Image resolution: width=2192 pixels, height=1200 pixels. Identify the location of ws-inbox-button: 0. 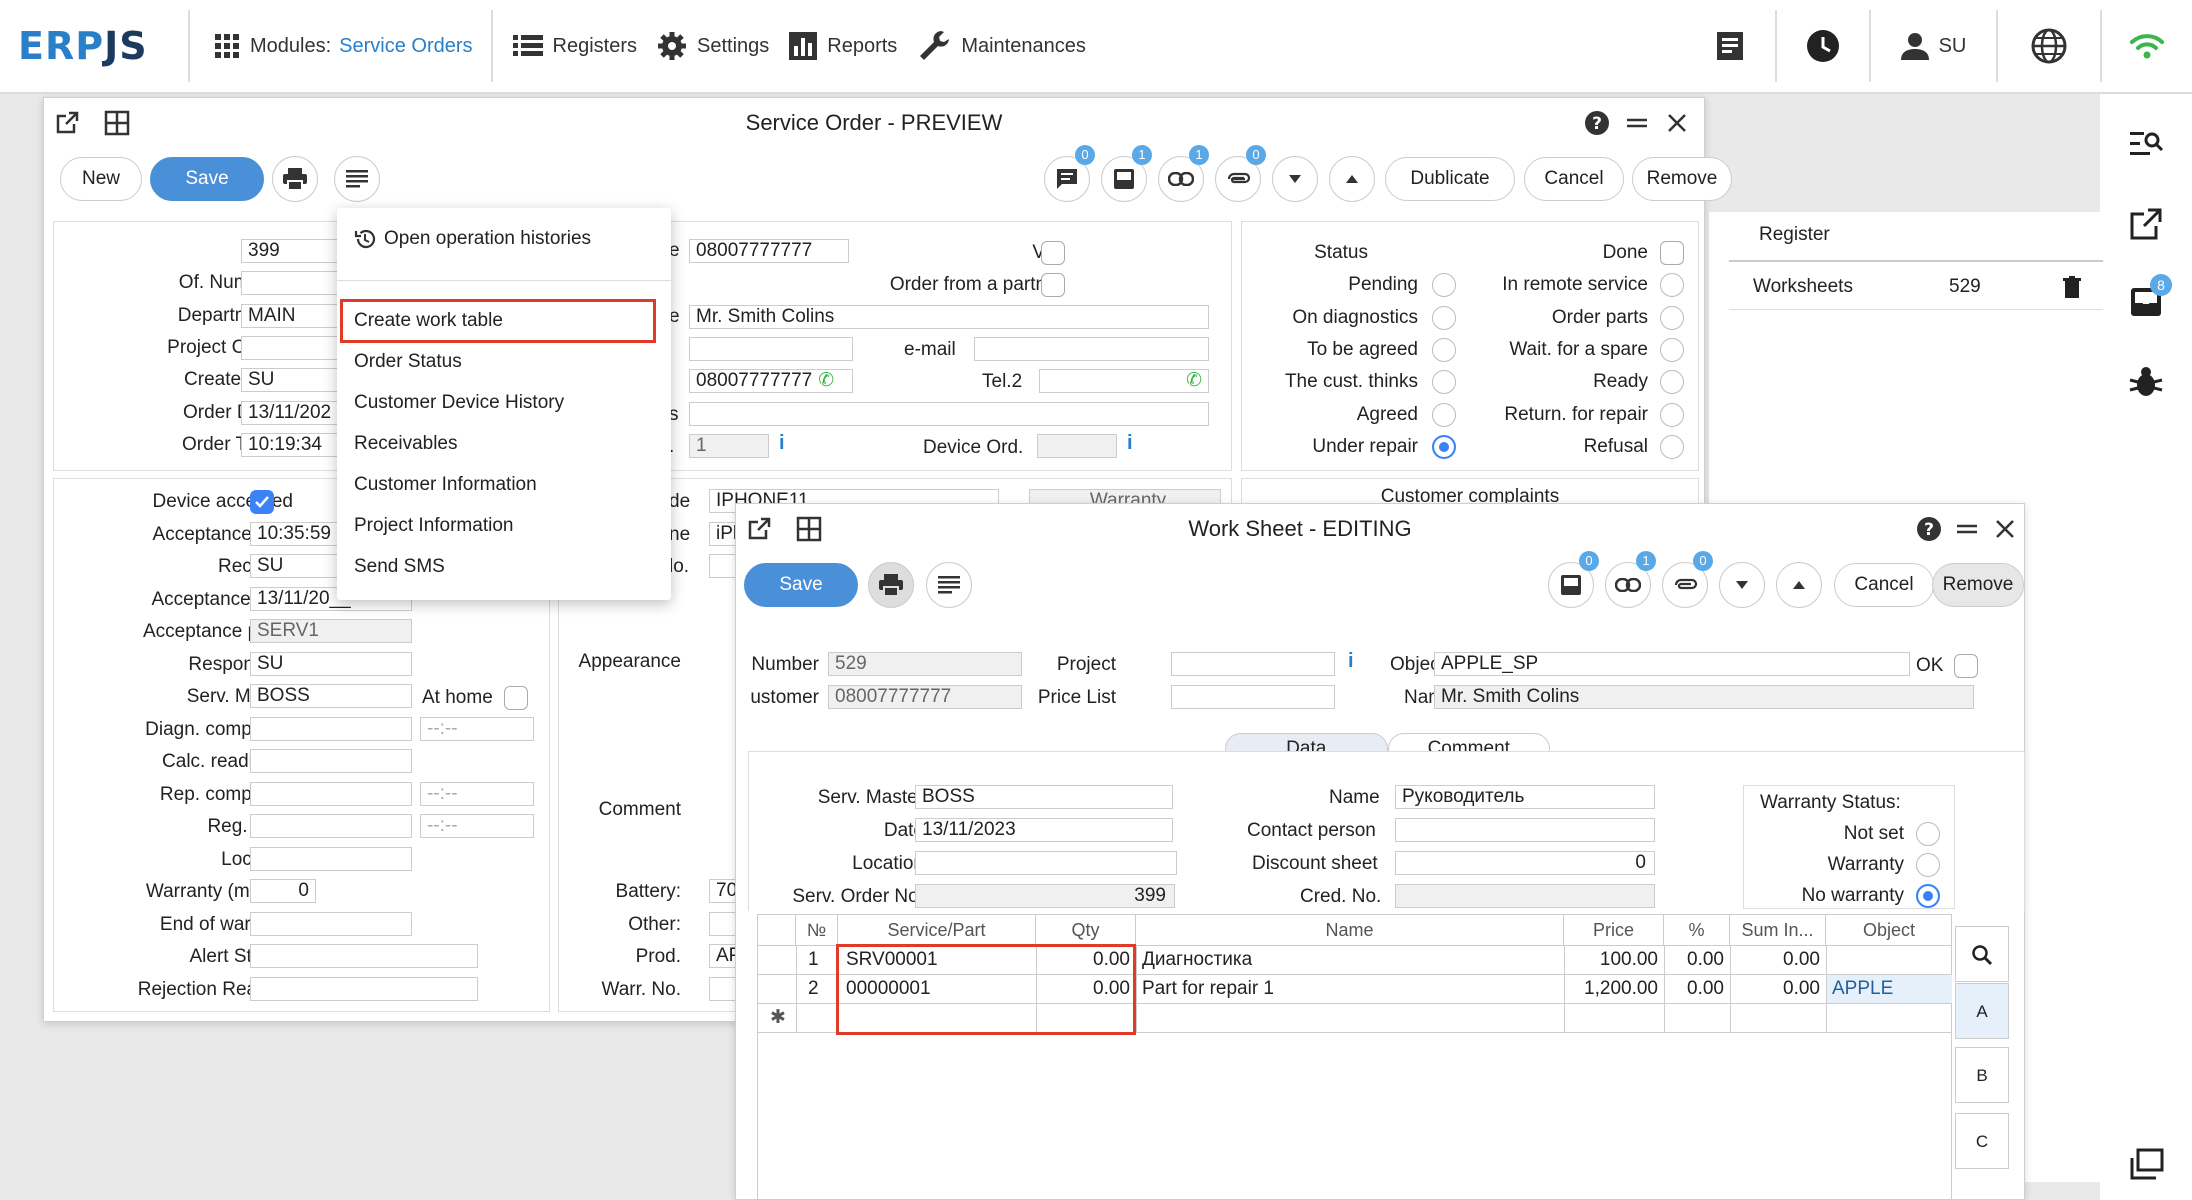
(1573, 579).